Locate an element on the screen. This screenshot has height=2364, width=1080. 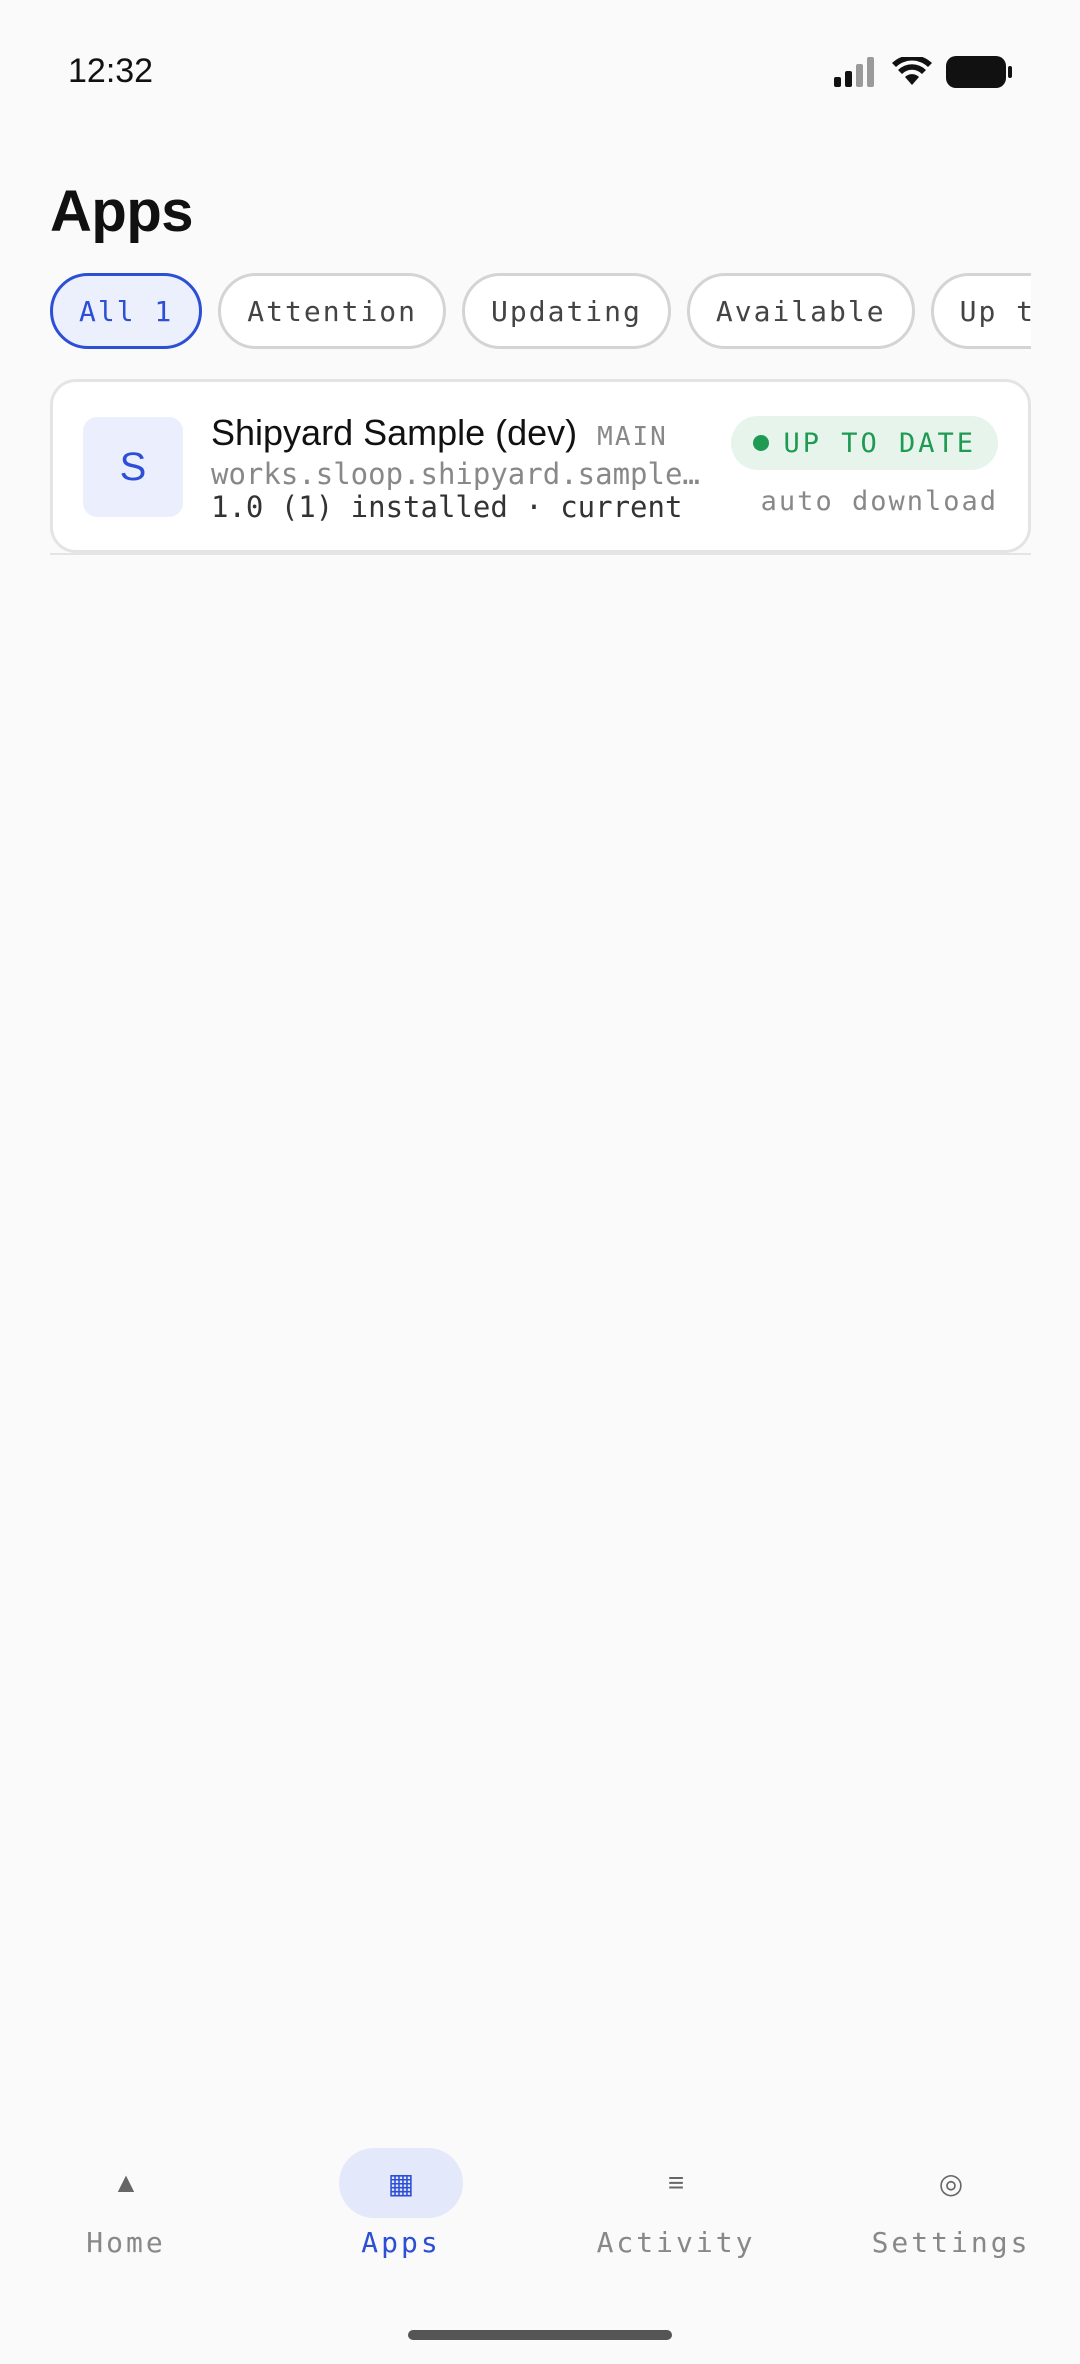
status-badge: UP TO DATE is located at coordinates (864, 443).